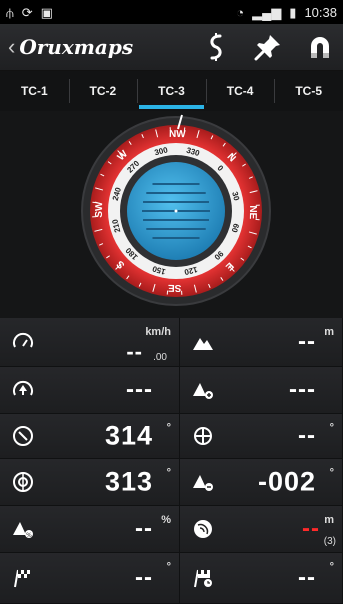 The width and height of the screenshot is (343, 604). Describe the element at coordinates (311, 528) in the screenshot. I see `gps-accuracy-value: --` at that location.